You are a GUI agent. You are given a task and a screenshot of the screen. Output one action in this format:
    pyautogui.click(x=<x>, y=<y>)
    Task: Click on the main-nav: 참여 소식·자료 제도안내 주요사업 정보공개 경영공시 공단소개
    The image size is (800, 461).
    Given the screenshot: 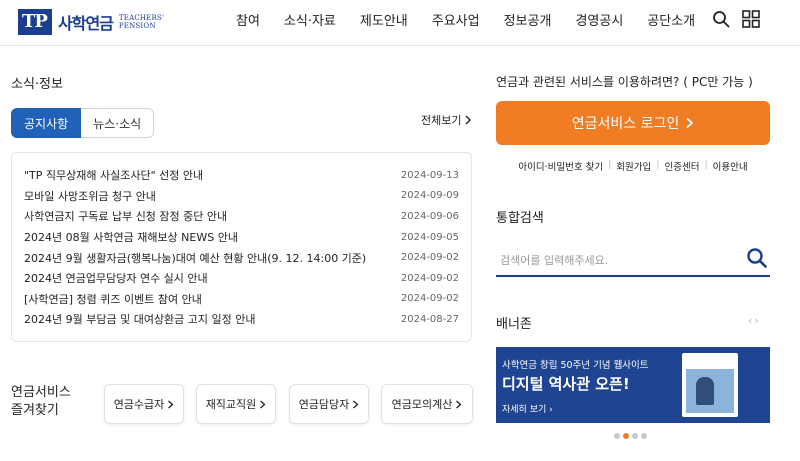 What is the action you would take?
    pyautogui.click(x=465, y=19)
    